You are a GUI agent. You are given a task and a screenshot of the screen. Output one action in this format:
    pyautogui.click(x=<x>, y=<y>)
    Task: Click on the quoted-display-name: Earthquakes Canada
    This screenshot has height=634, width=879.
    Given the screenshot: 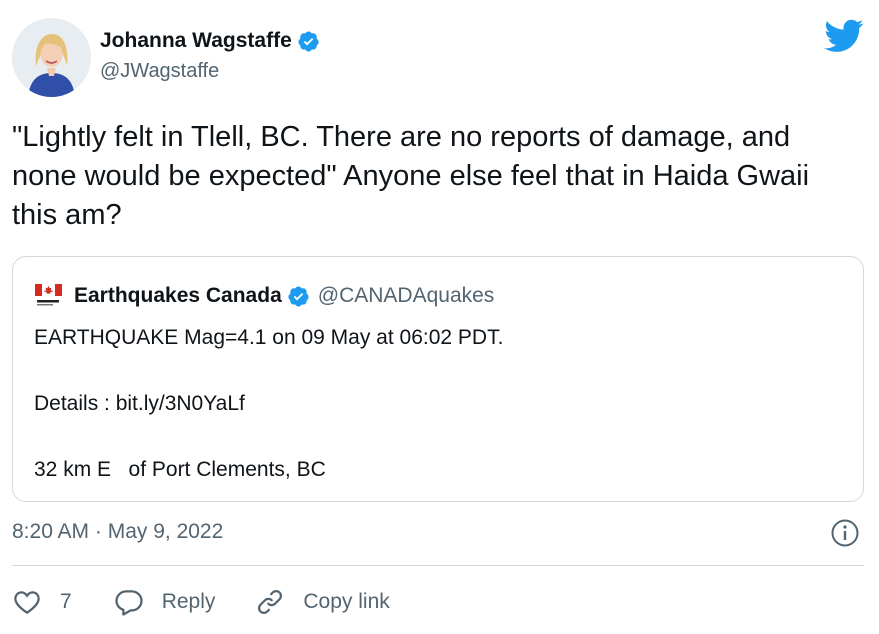 What is the action you would take?
    pyautogui.click(x=178, y=296)
    